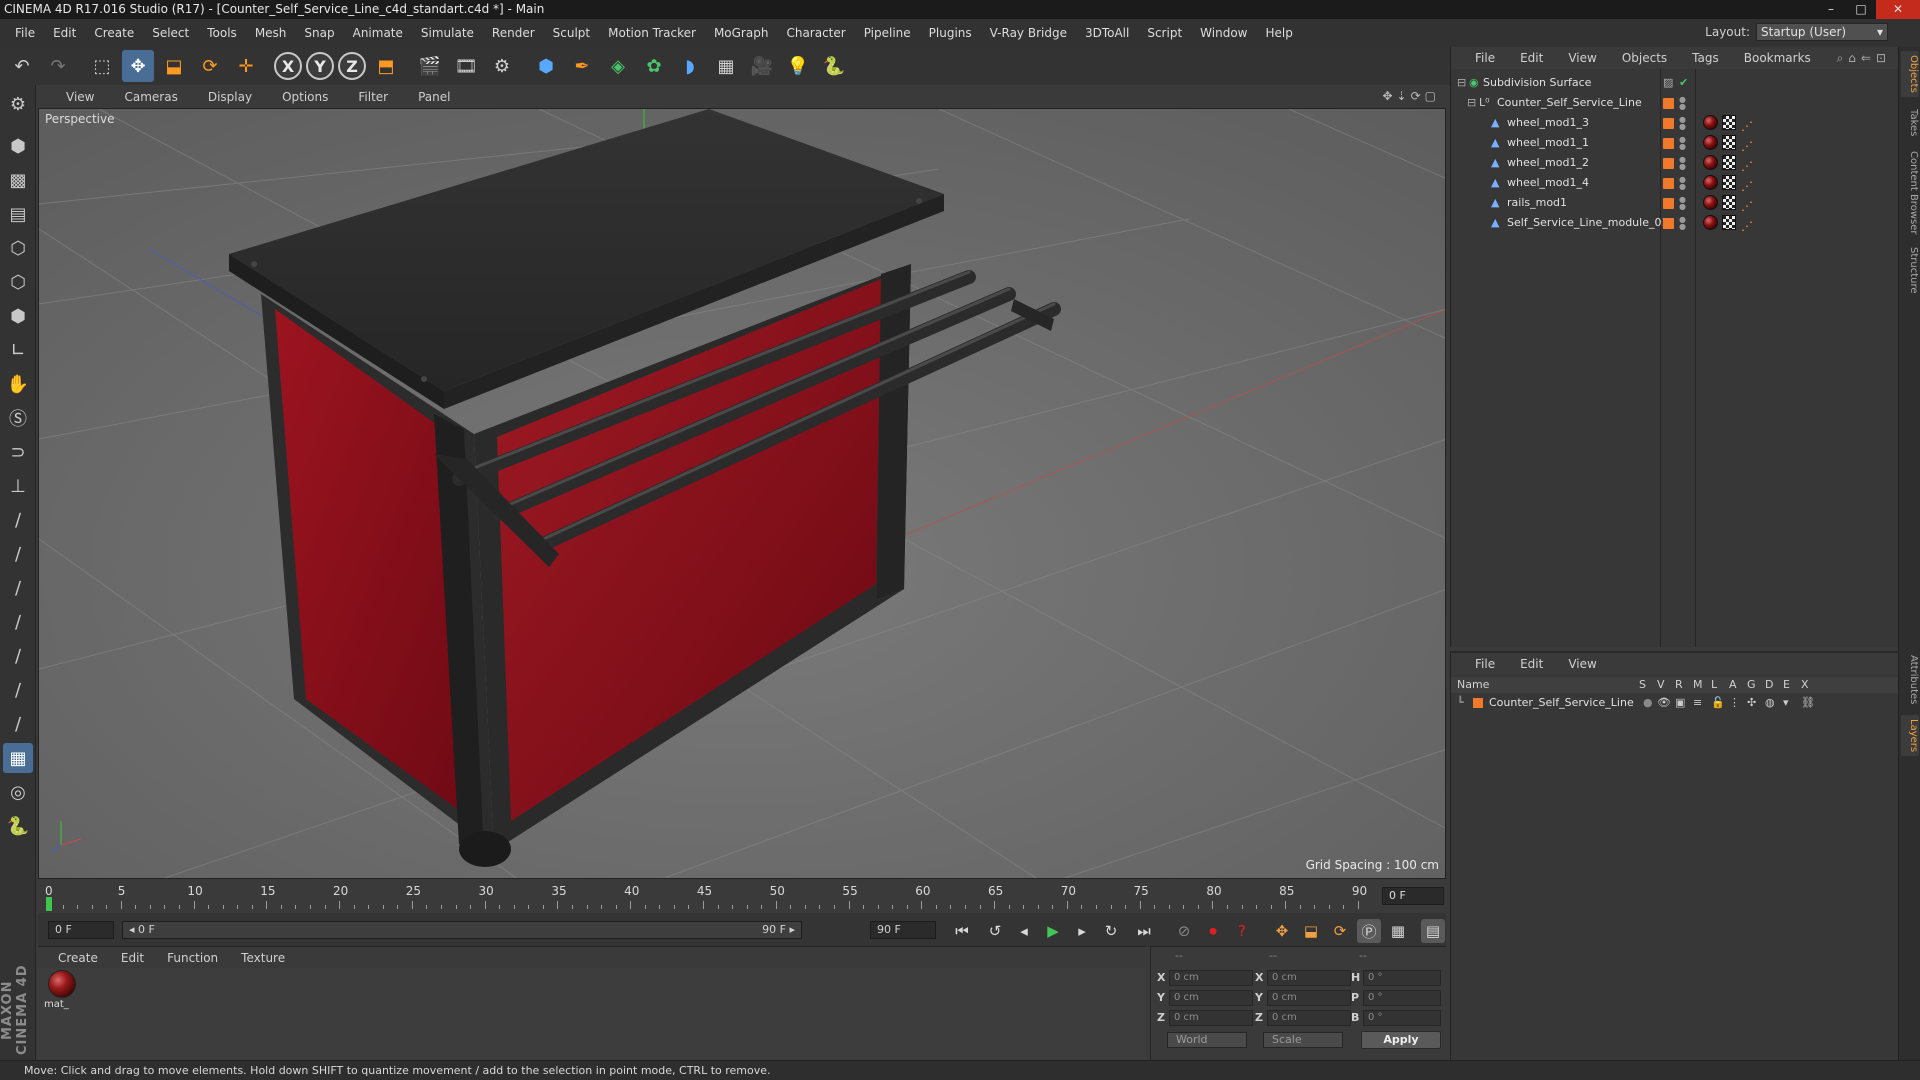 The image size is (1920, 1080). I want to click on undo-icon: ↶, so click(22, 66).